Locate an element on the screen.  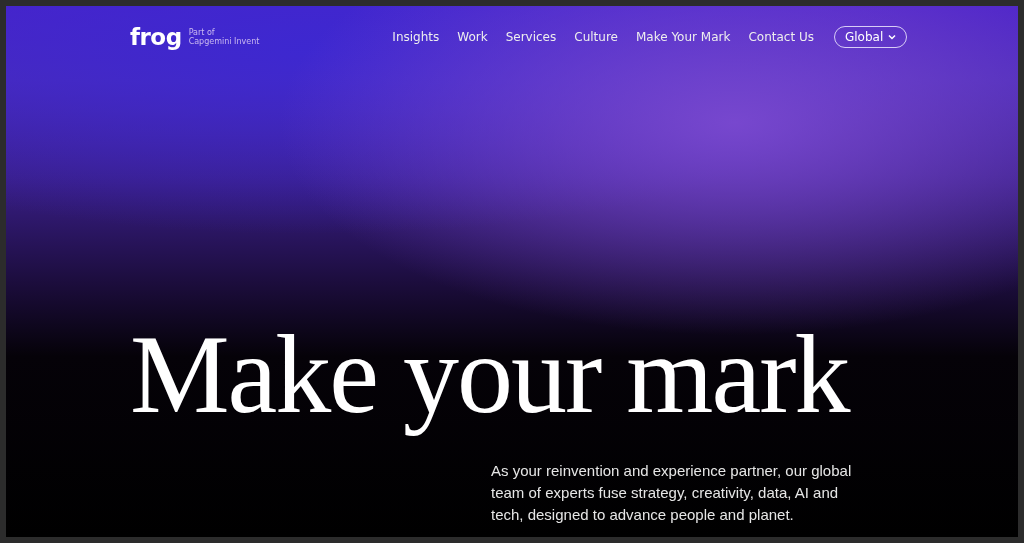
nav-link: Culture is located at coordinates (596, 37).